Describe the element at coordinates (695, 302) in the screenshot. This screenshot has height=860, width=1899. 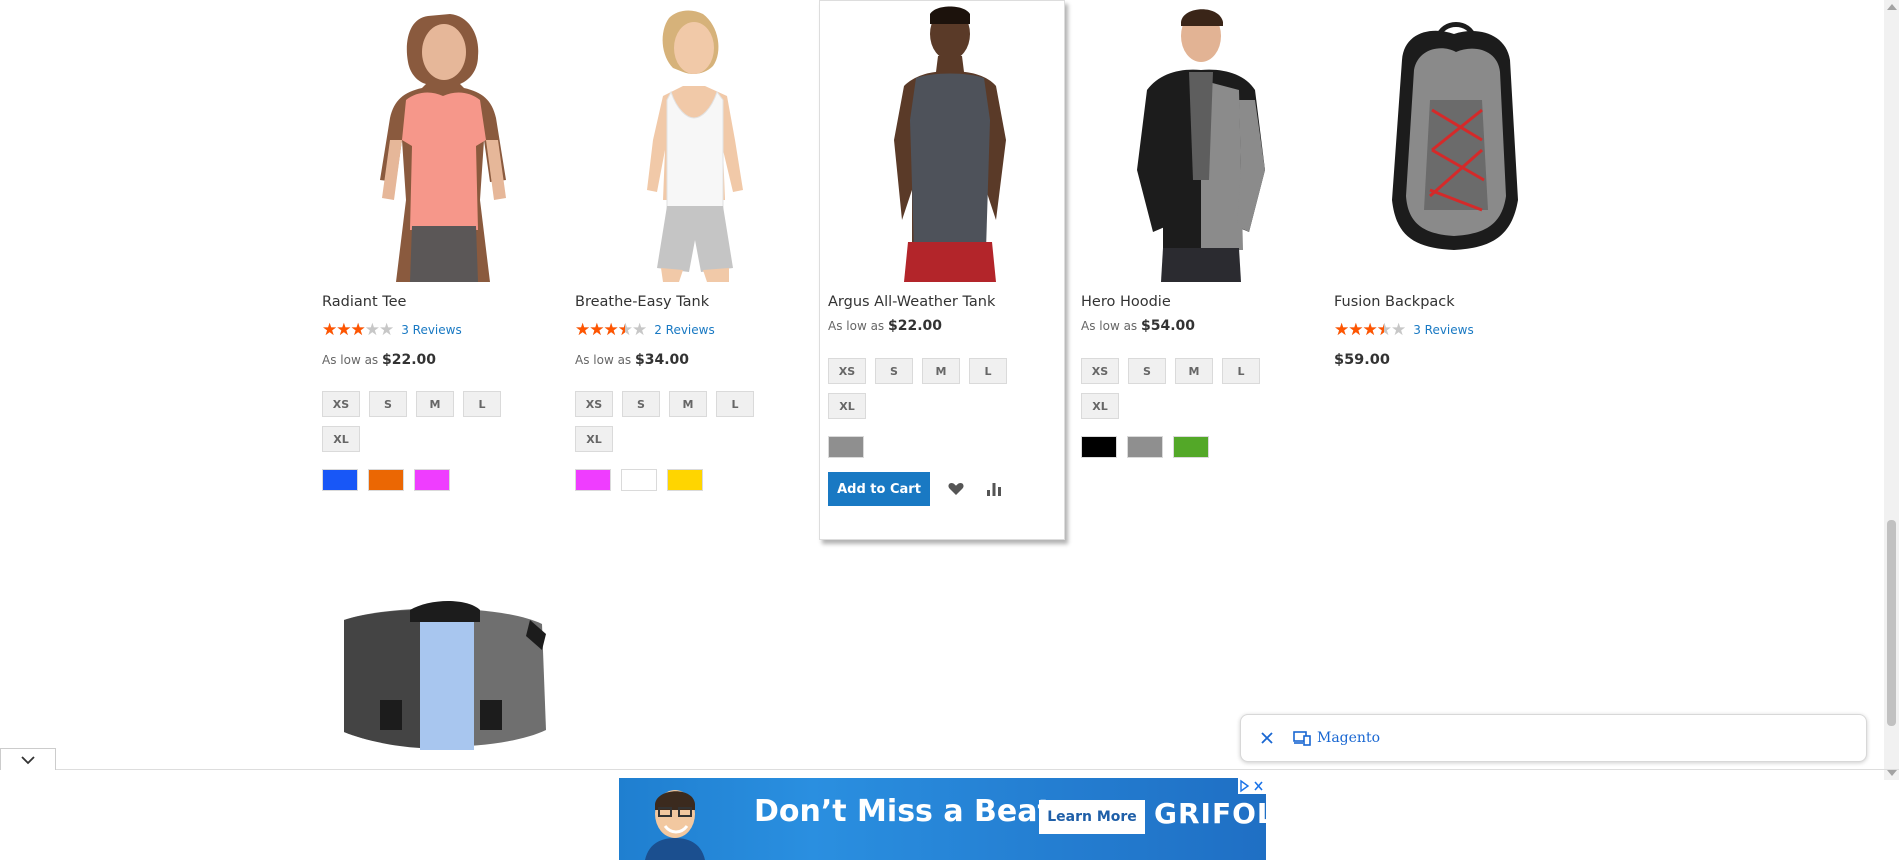
I see `product-name: Breathe-Easy Tank` at that location.